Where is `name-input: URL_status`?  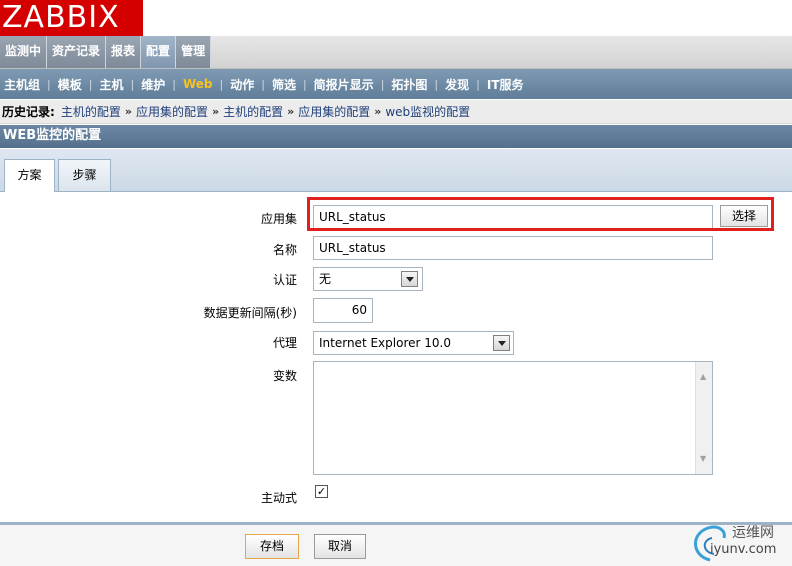 name-input: URL_status is located at coordinates (513, 248).